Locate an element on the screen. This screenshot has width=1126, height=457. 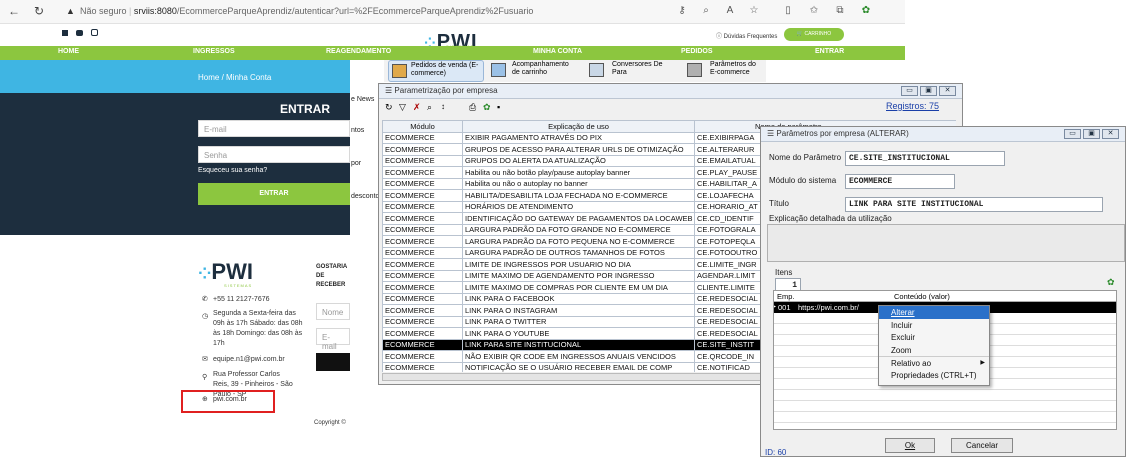
login-password-input: Senha is located at coordinates (274, 154).